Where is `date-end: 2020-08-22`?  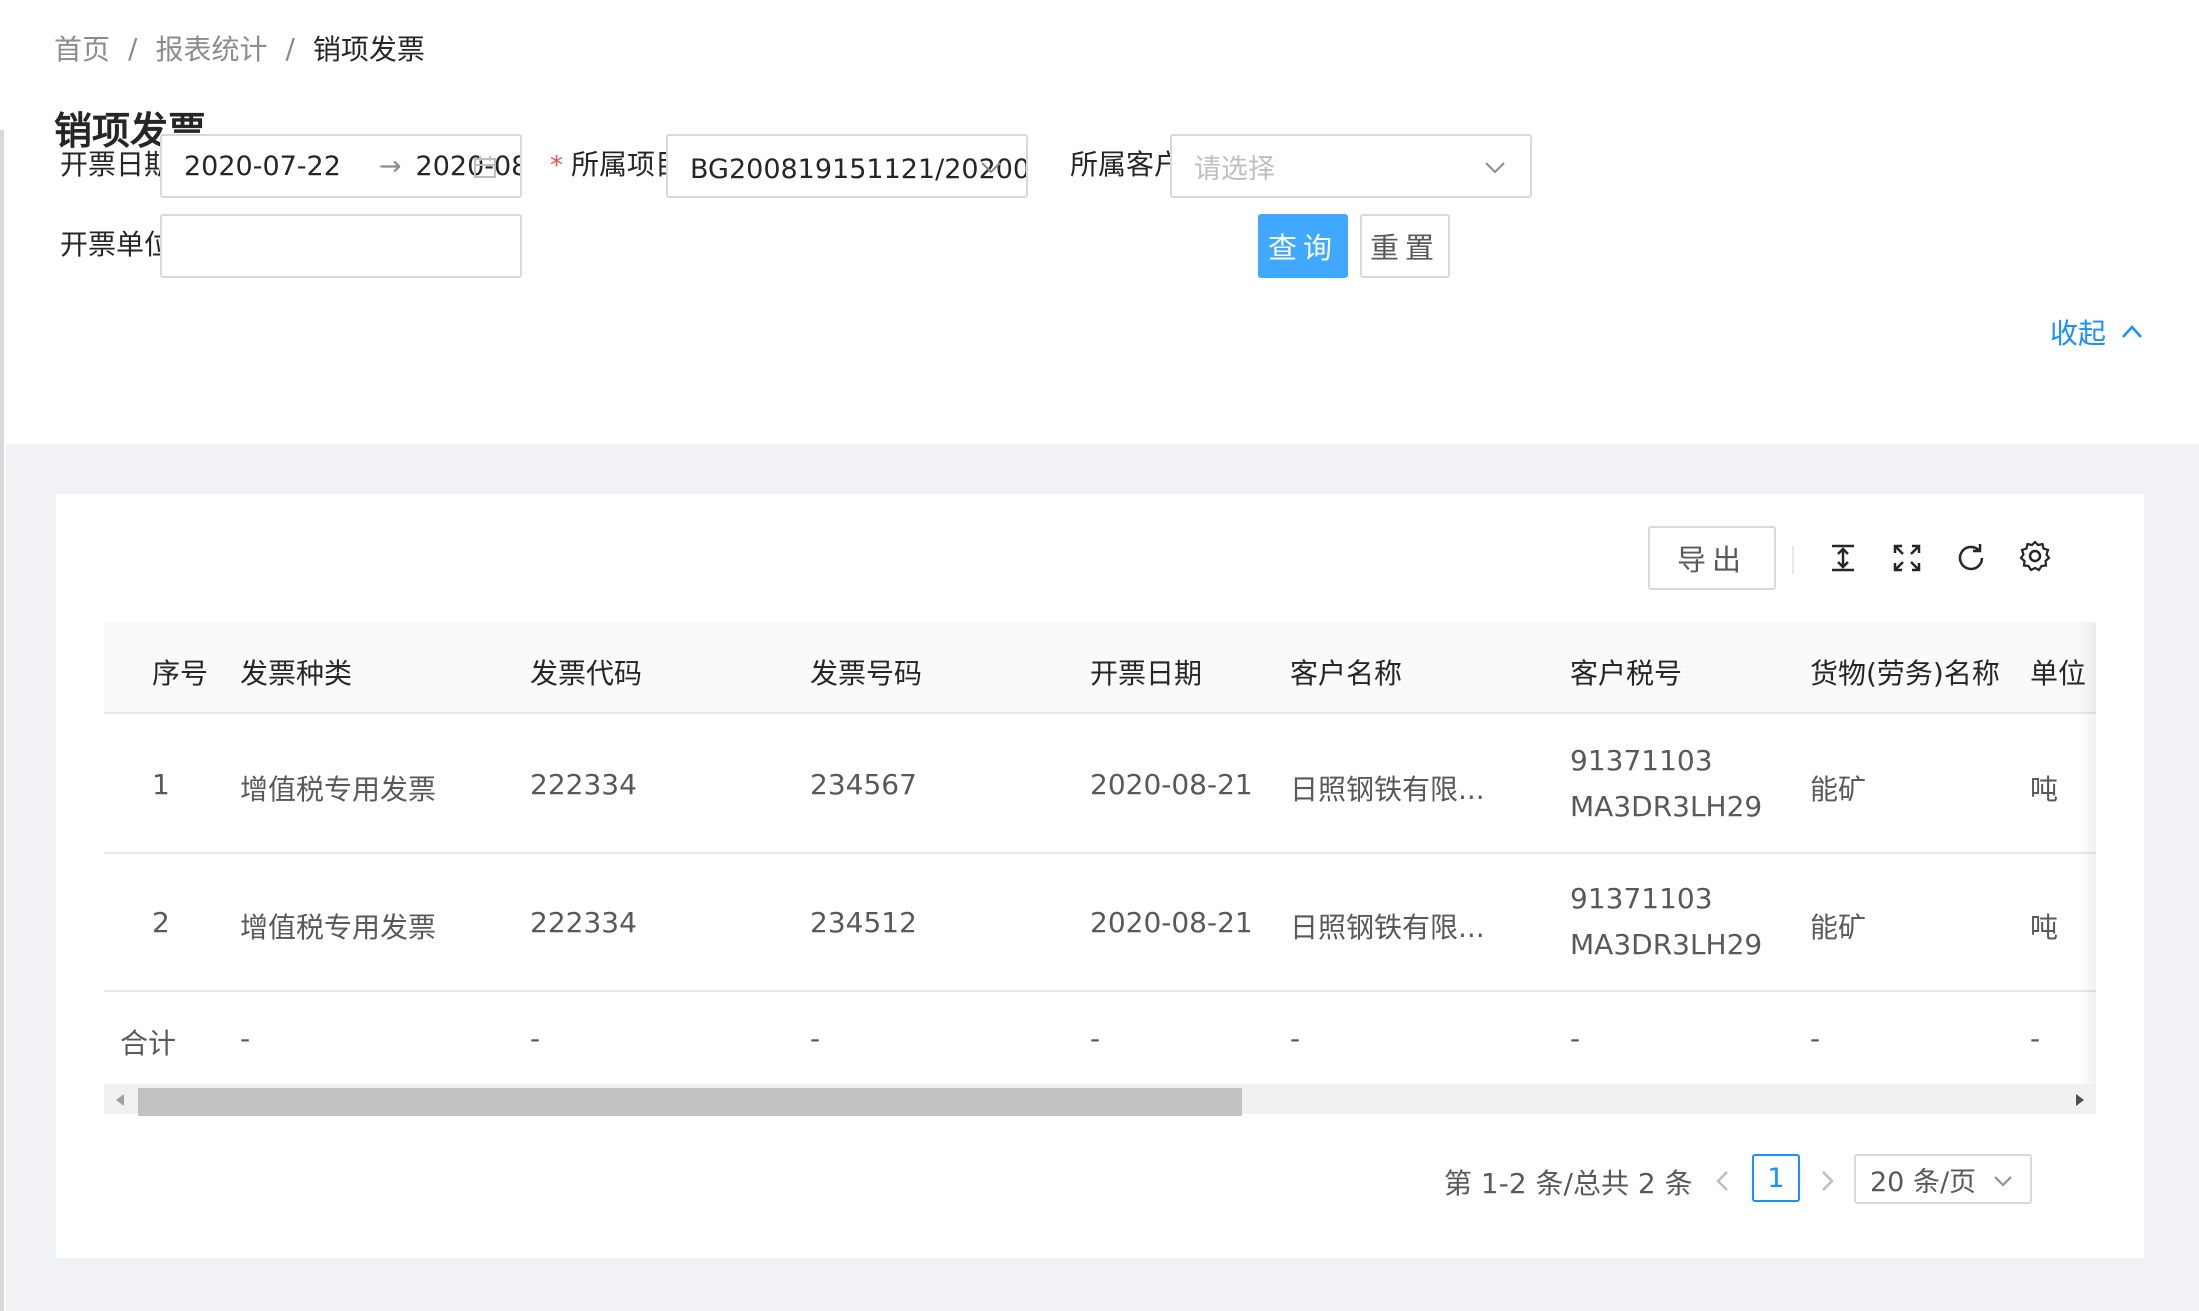
date-end: 2020-08-22 is located at coordinates (468, 166).